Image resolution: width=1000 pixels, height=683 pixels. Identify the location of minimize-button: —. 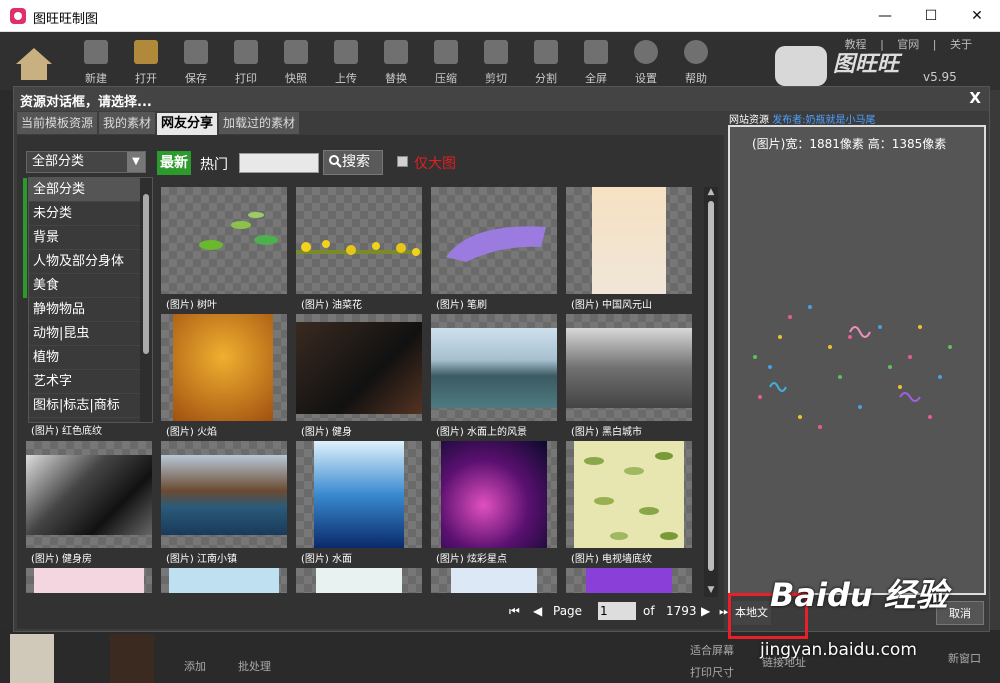
(885, 16).